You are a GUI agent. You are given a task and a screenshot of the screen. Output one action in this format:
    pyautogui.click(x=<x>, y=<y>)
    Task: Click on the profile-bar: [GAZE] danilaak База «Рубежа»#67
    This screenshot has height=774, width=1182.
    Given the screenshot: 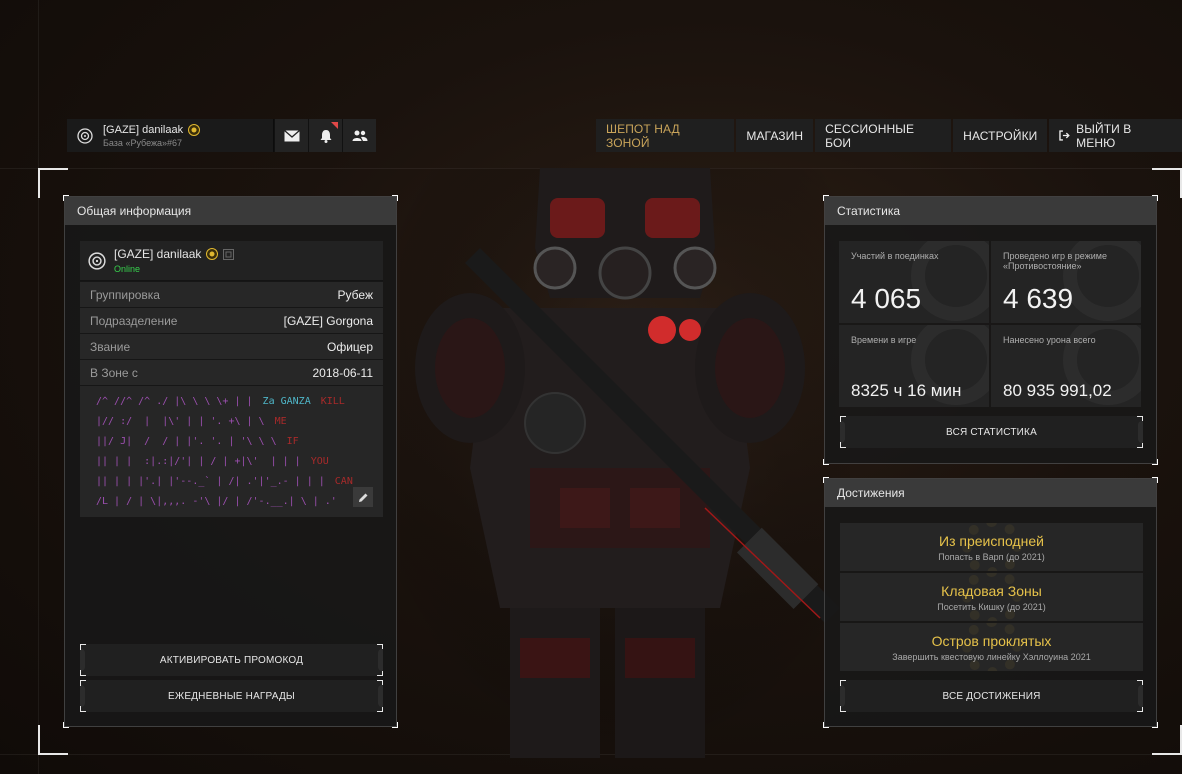 What is the action you would take?
    pyautogui.click(x=221, y=135)
    